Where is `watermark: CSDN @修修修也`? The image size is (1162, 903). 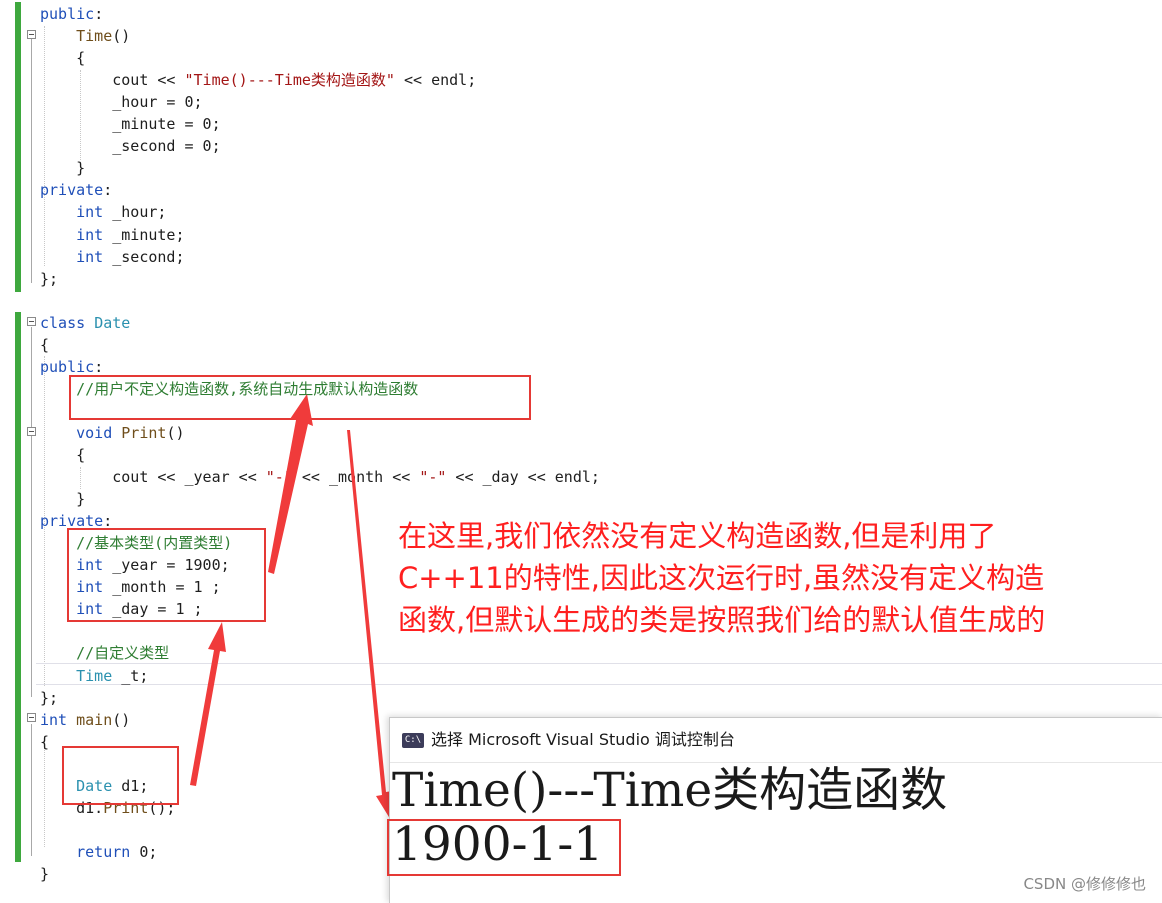
watermark: CSDN @修修修也 is located at coordinates (1084, 884).